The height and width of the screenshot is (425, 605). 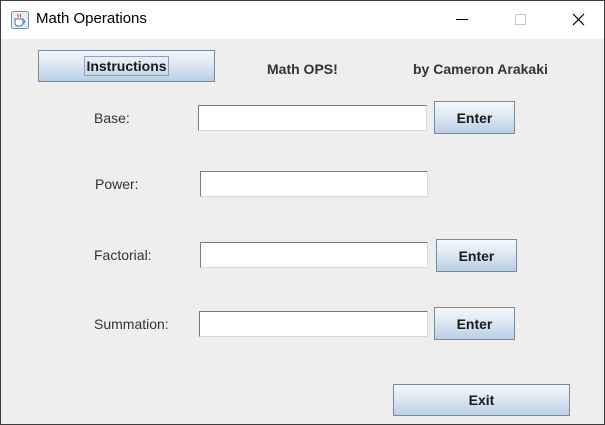 What do you see at coordinates (314, 184) in the screenshot?
I see `power-input` at bounding box center [314, 184].